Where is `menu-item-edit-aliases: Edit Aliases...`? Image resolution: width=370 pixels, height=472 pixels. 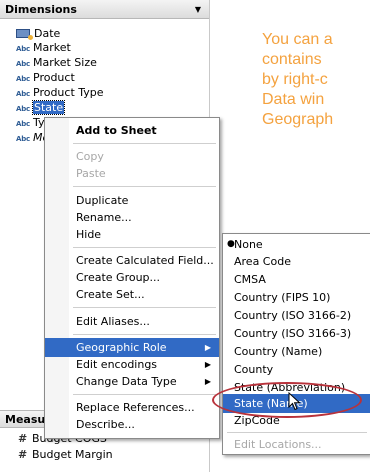
menu-item-edit-aliases: Edit Aliases... is located at coordinates (132, 321).